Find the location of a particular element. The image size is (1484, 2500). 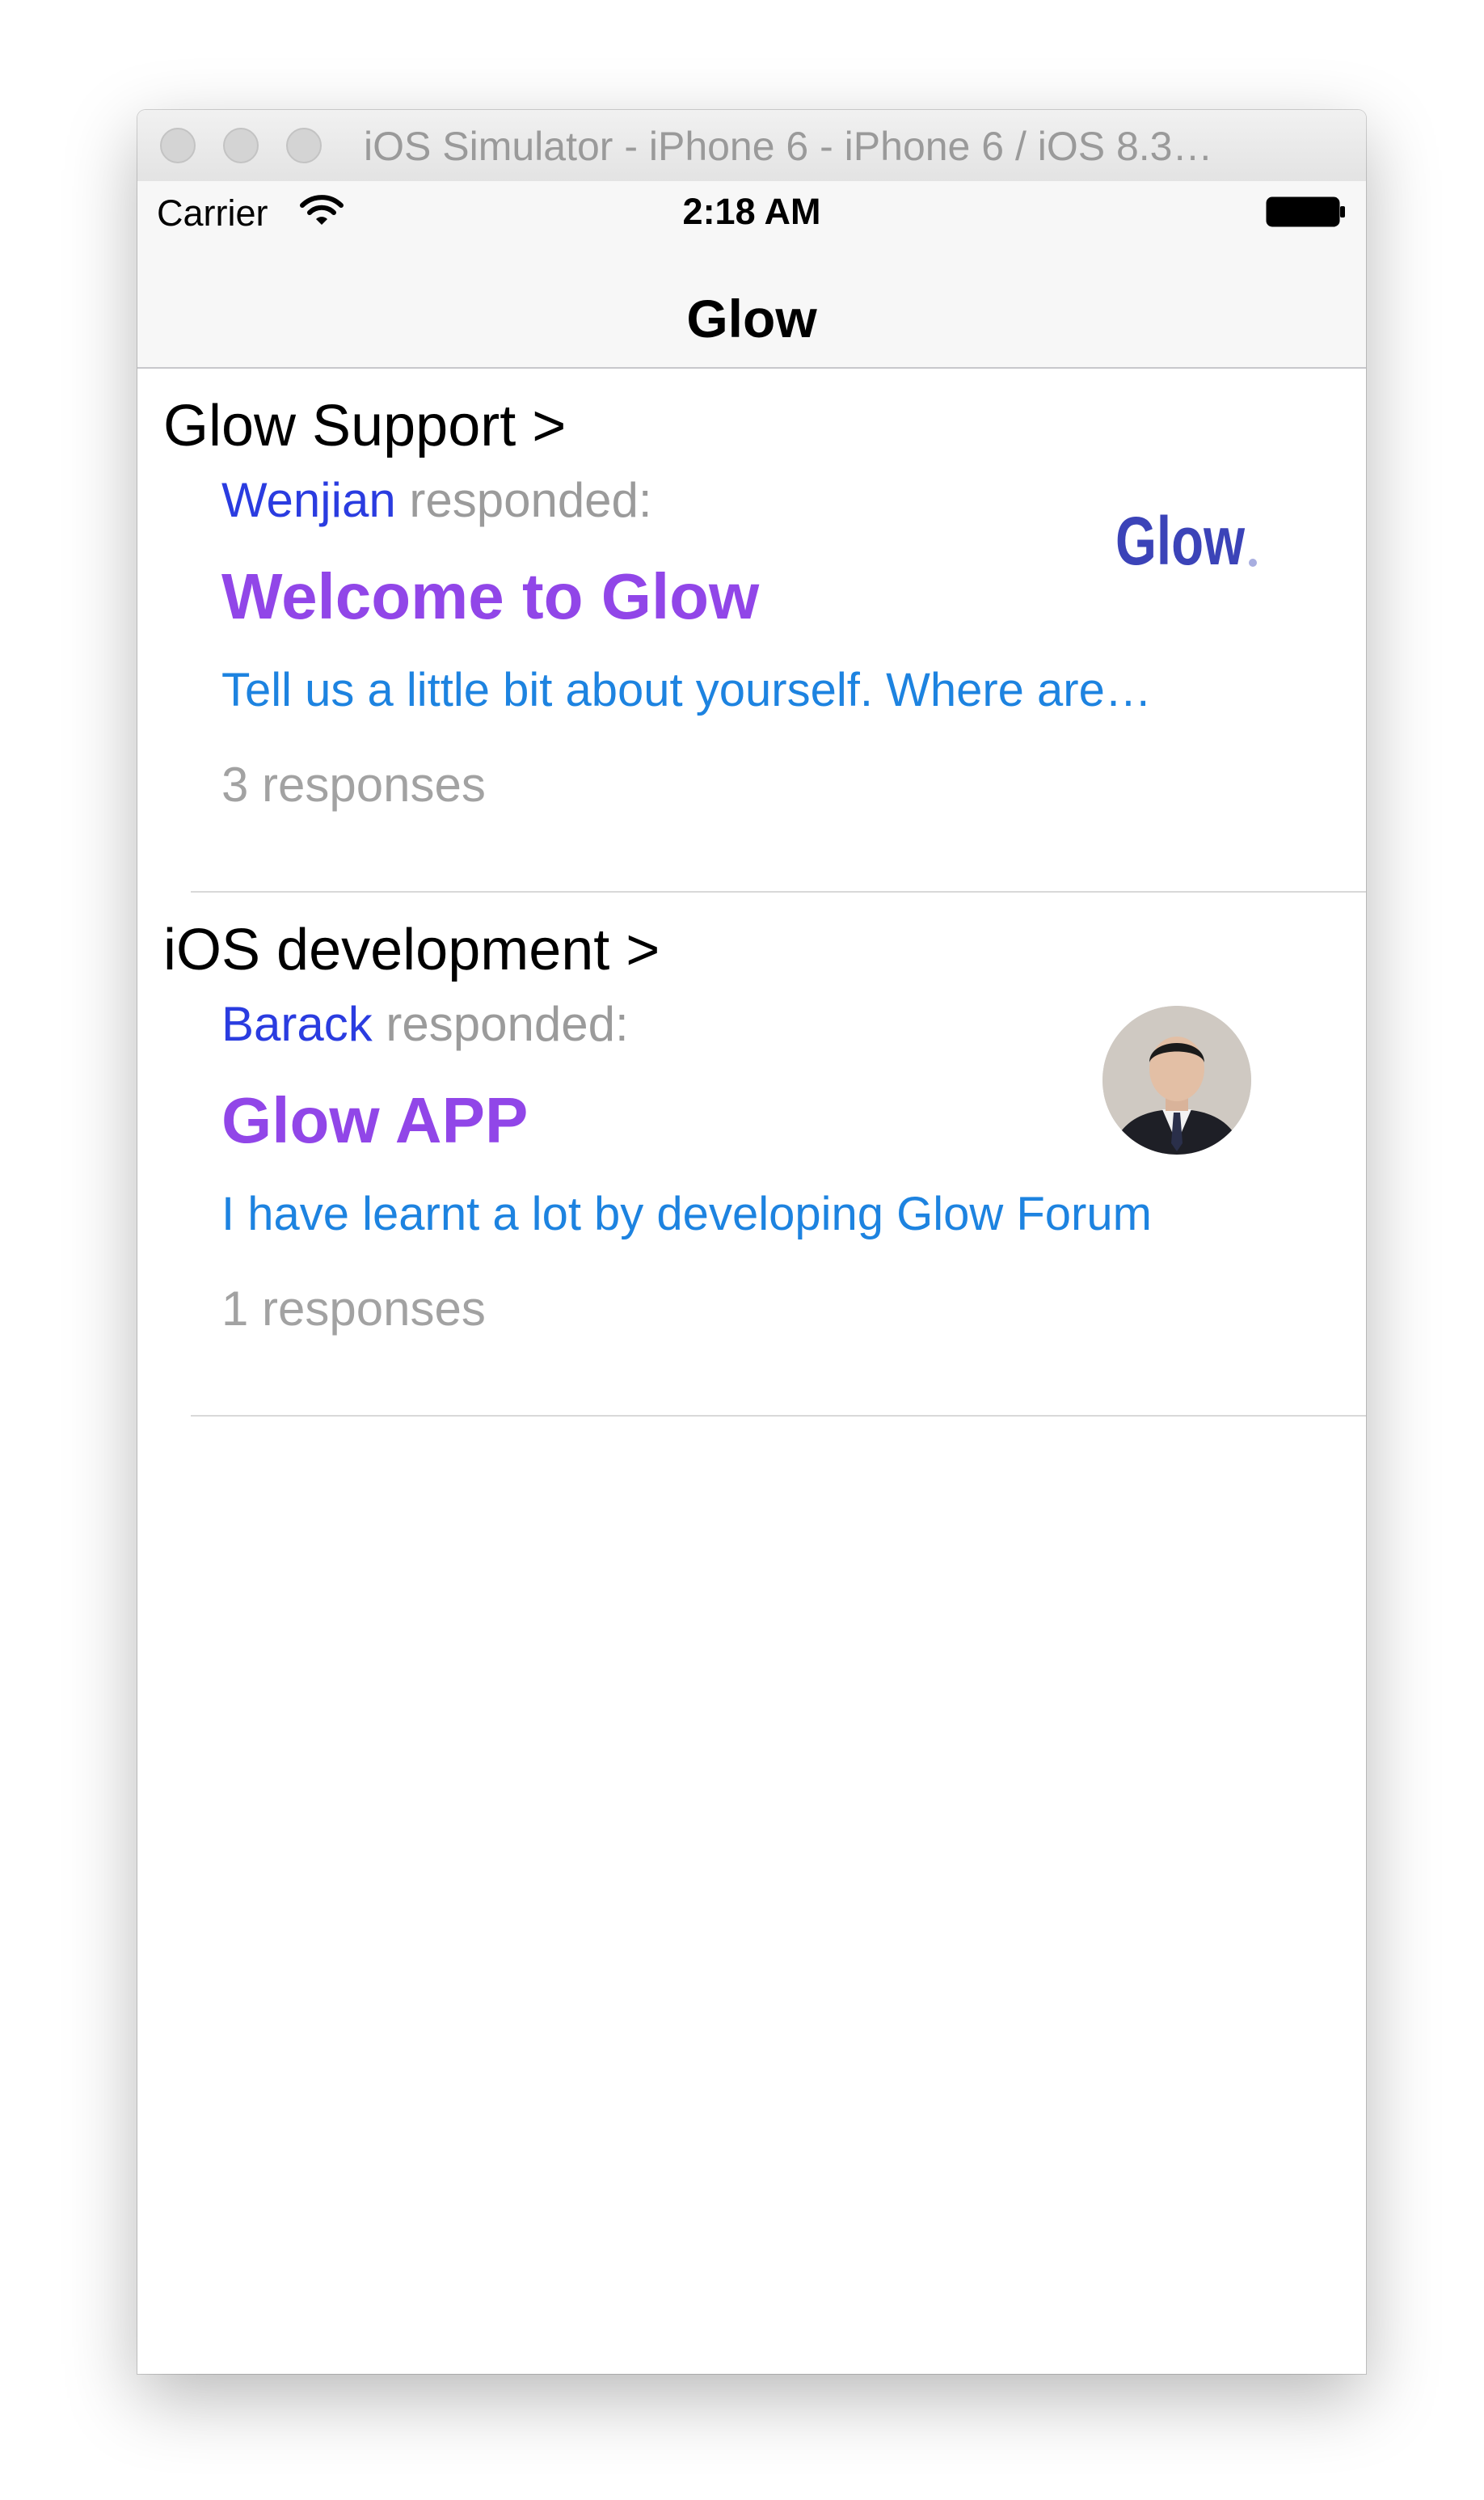

status-bar: Carrier 2:18 AM is located at coordinates (751, 213).